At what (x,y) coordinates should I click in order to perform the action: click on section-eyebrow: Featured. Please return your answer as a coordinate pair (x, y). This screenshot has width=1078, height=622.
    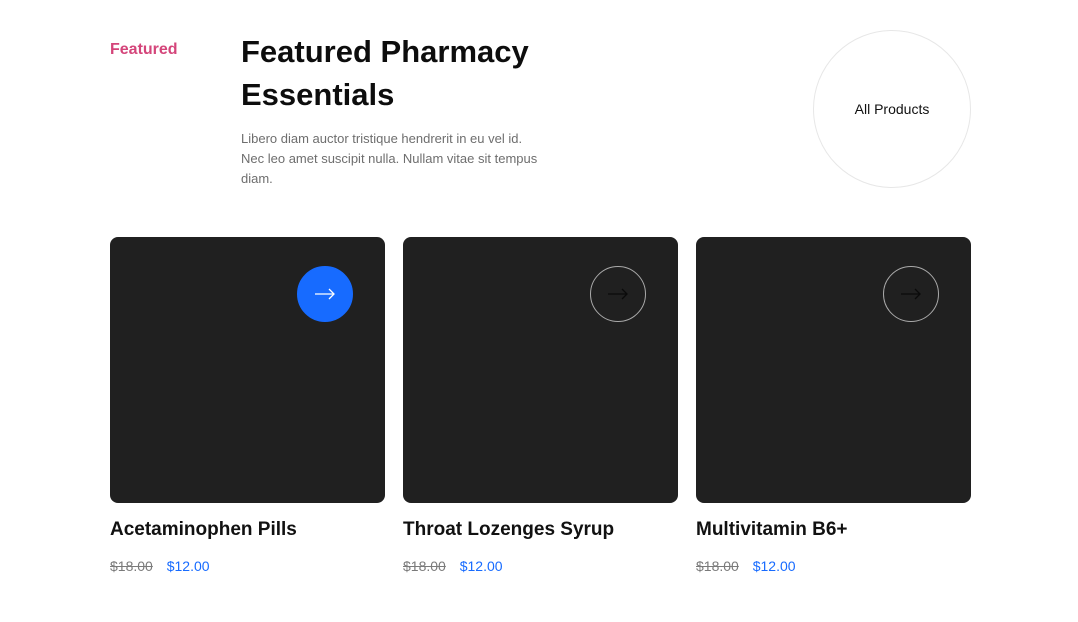
    Looking at the image, I should click on (144, 49).